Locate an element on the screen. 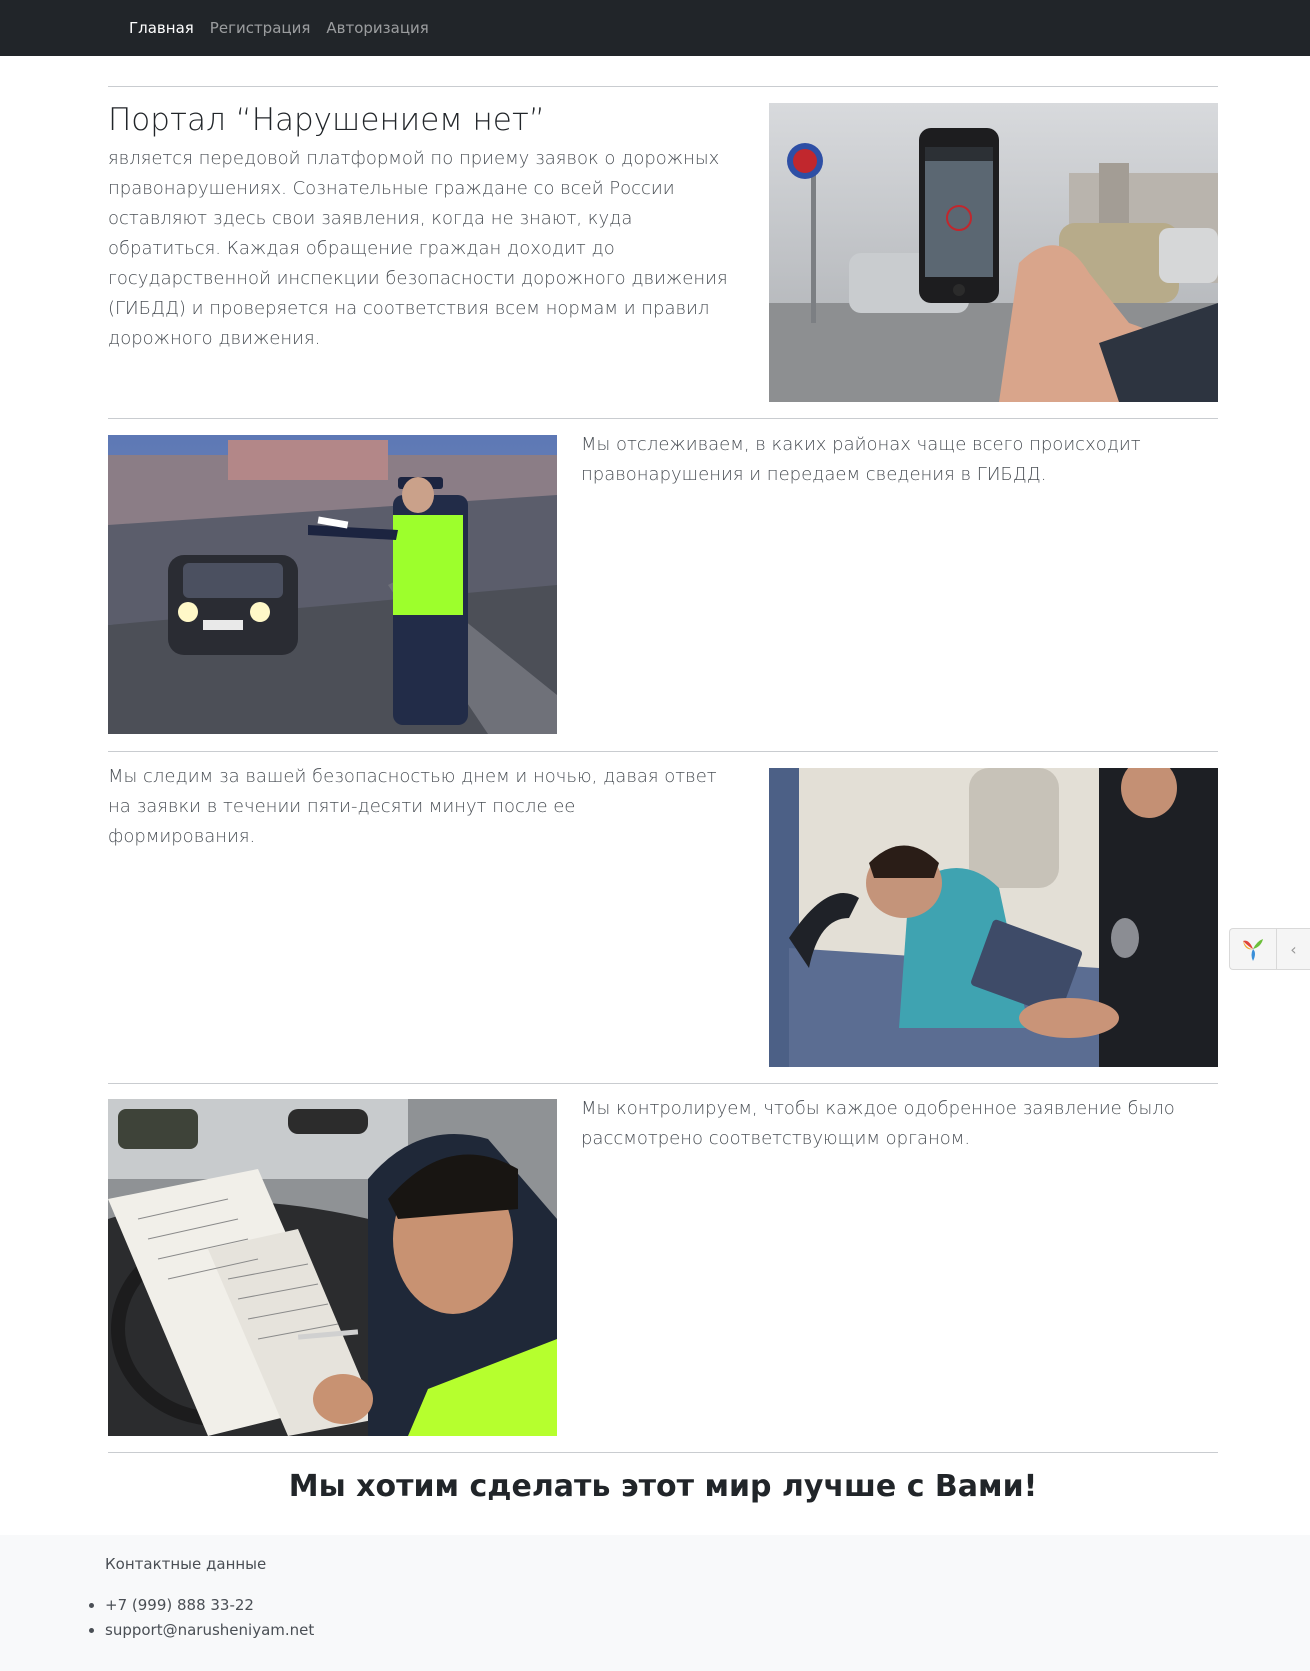 This screenshot has width=1310, height=1671. photo-traffic-police-officer is located at coordinates (332, 584).